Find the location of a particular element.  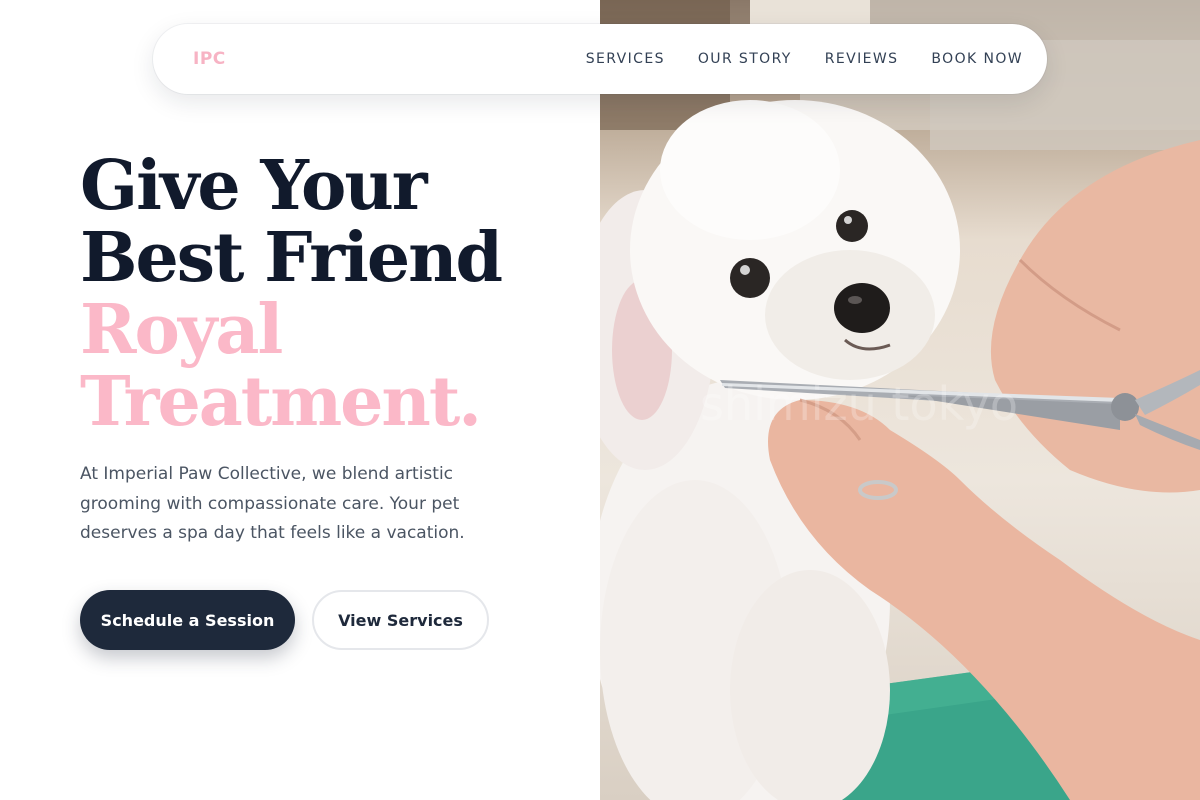

nav-link-services: SERVICES is located at coordinates (625, 59).